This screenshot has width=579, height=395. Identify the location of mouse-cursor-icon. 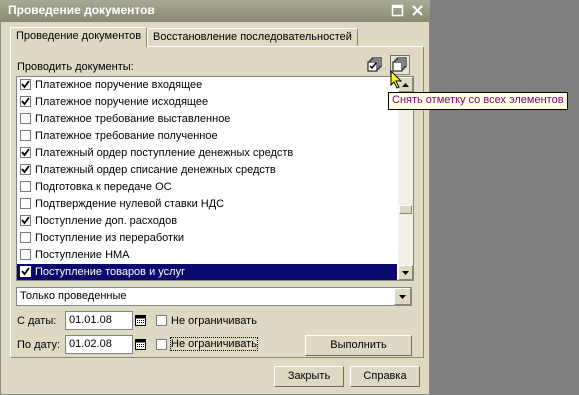
(396, 79).